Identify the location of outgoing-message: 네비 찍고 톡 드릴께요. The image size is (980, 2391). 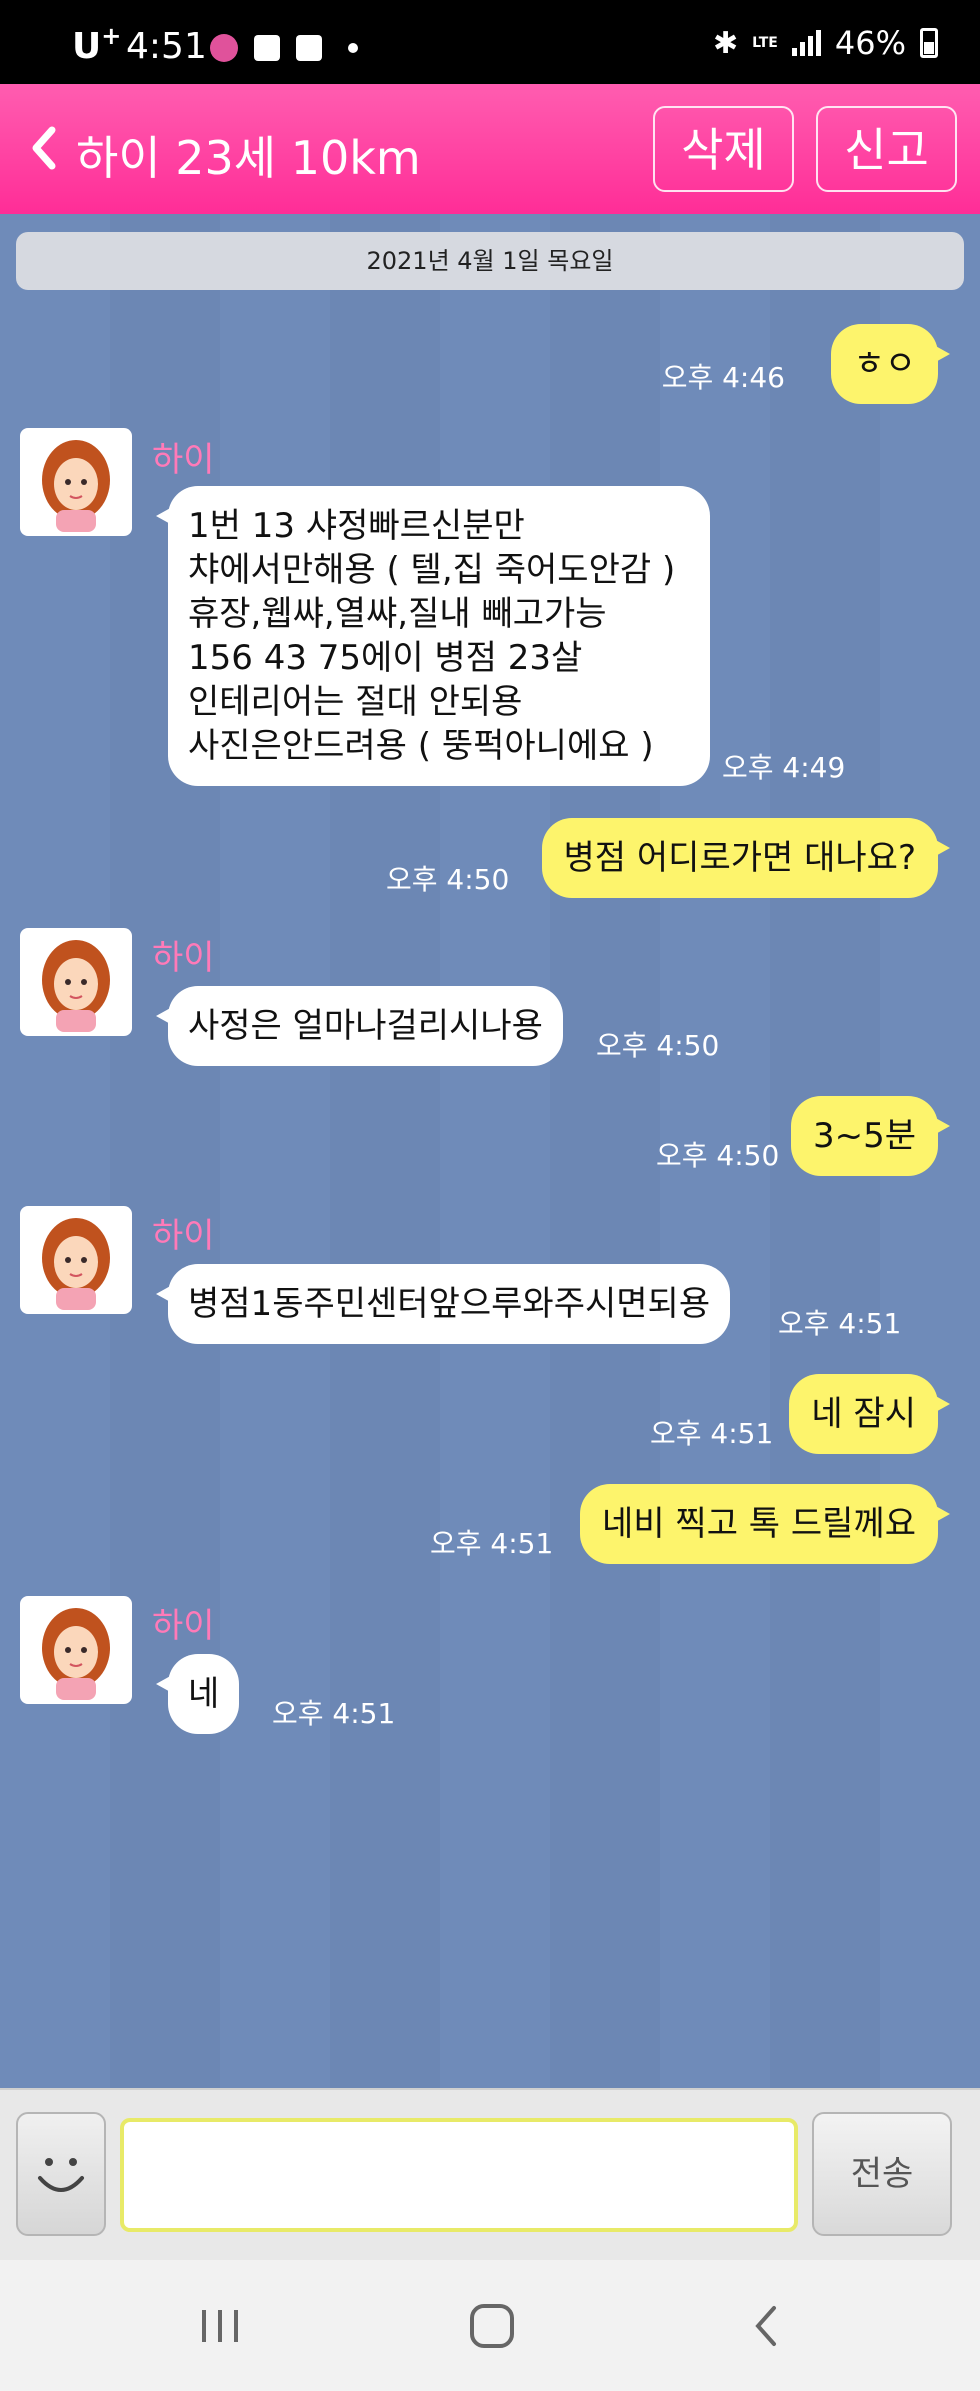
(765, 1524).